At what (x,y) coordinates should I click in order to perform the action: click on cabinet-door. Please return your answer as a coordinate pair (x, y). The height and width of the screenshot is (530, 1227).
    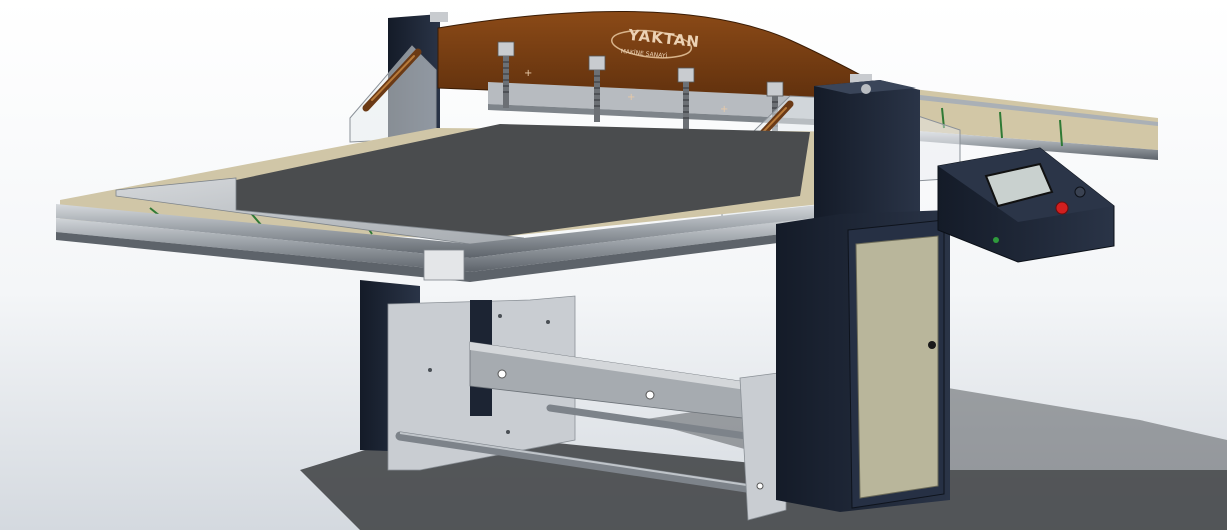
    Looking at the image, I should click on (897, 367).